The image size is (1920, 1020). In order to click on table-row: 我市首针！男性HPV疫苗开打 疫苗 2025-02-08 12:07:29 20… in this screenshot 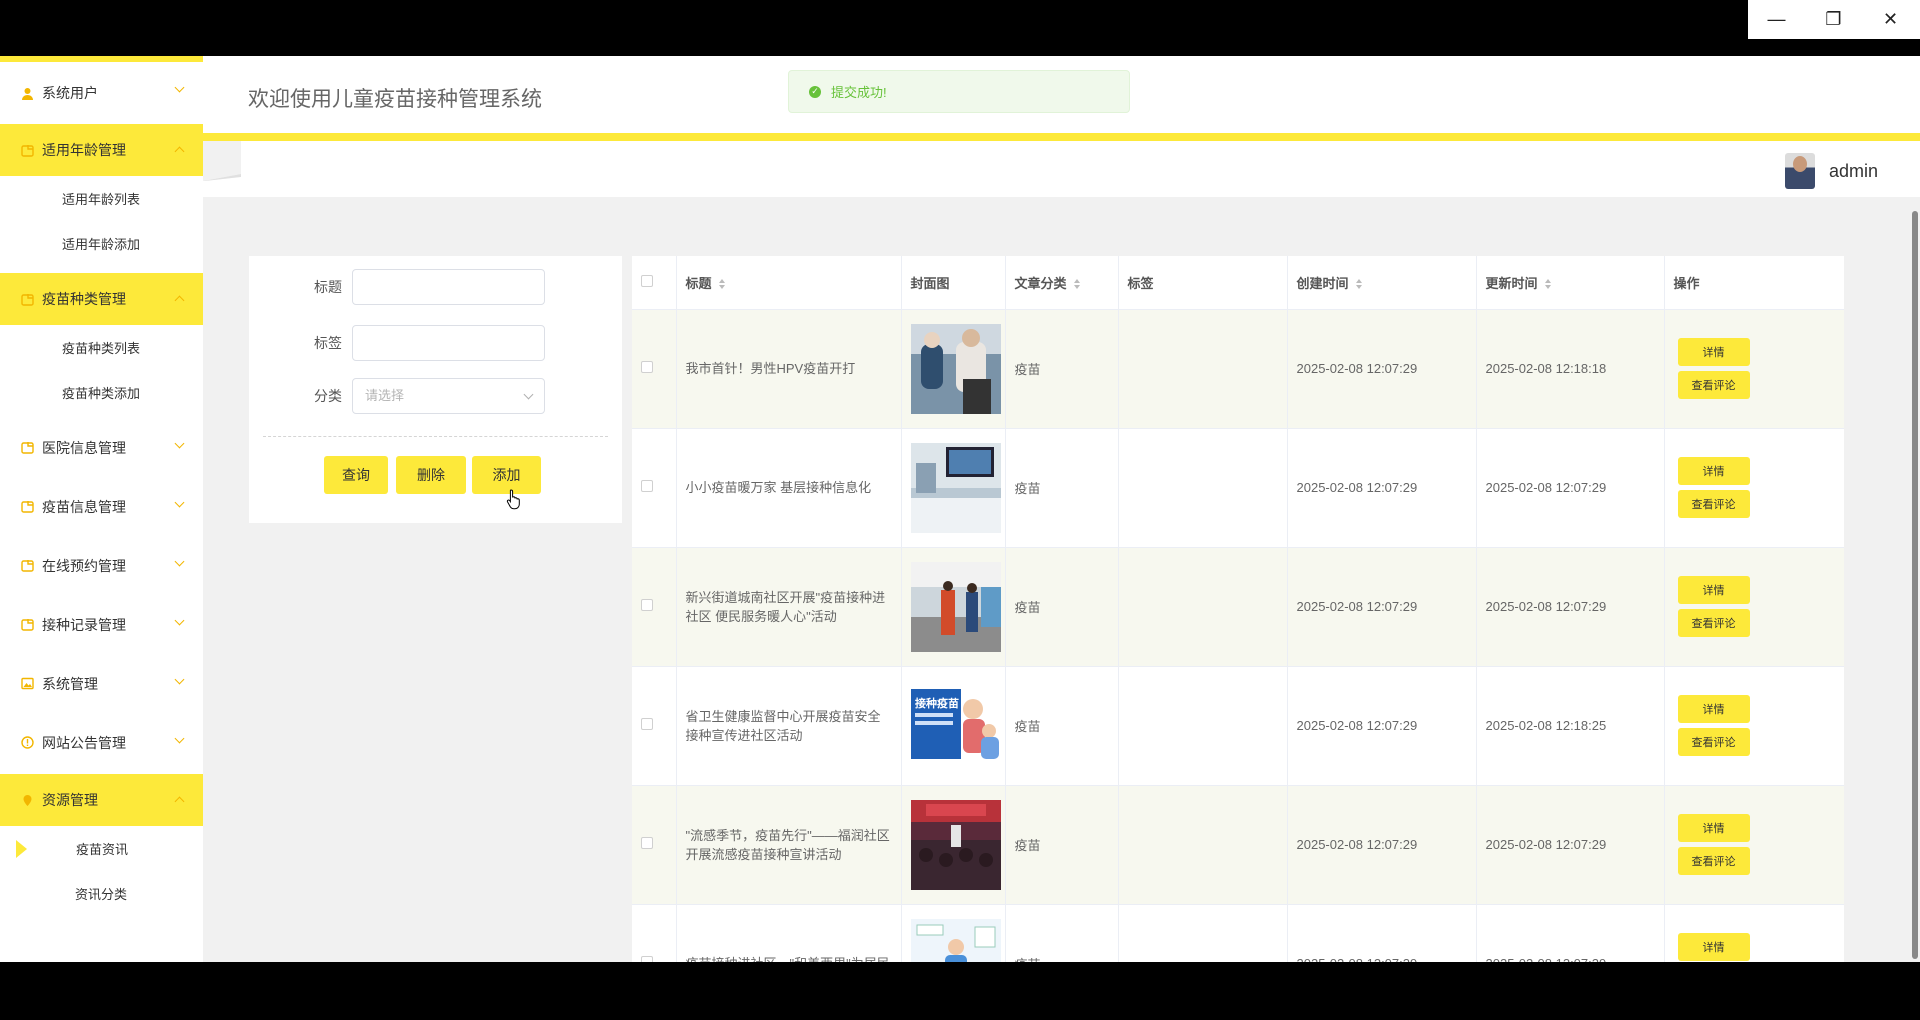, I will do `click(1238, 369)`.